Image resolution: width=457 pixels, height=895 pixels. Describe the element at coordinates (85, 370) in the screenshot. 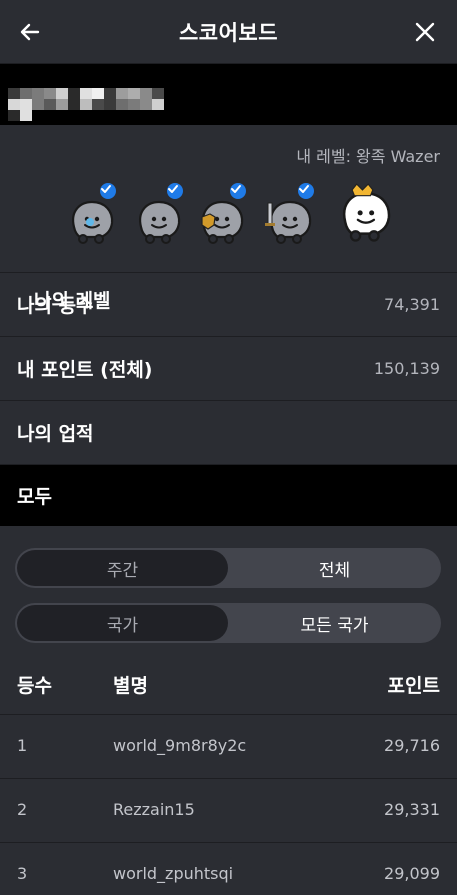

I see `my-points-label: 내 포인트 (전체)` at that location.